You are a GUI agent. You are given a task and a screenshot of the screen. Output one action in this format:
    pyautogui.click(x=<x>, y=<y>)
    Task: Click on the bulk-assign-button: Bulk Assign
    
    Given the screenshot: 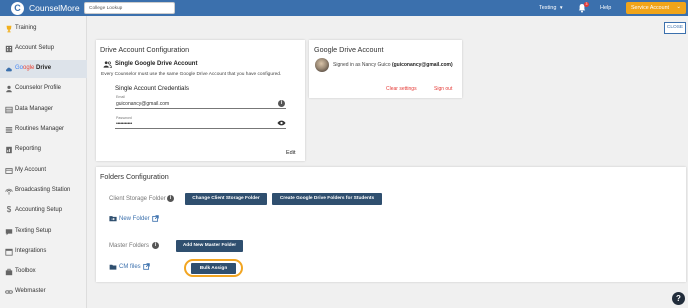 What is the action you would take?
    pyautogui.click(x=213, y=268)
    